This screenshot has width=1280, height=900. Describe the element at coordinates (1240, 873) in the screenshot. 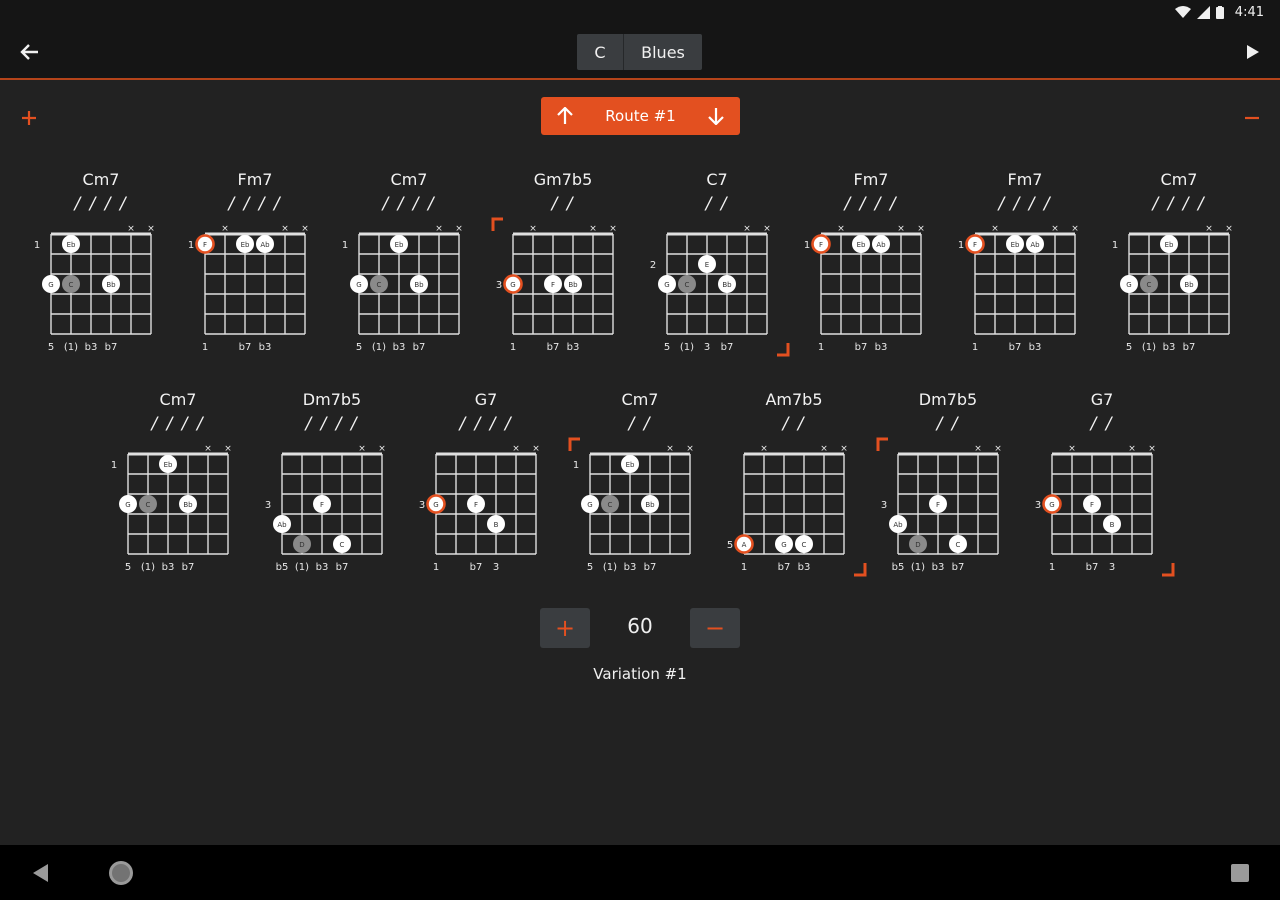

I see `nav-recents-icon` at that location.